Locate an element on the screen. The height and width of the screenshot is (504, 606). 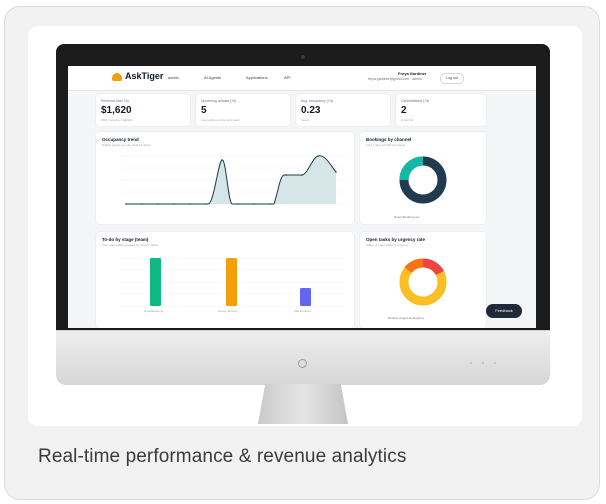
feedback-button: Feedback is located at coordinates (504, 311).